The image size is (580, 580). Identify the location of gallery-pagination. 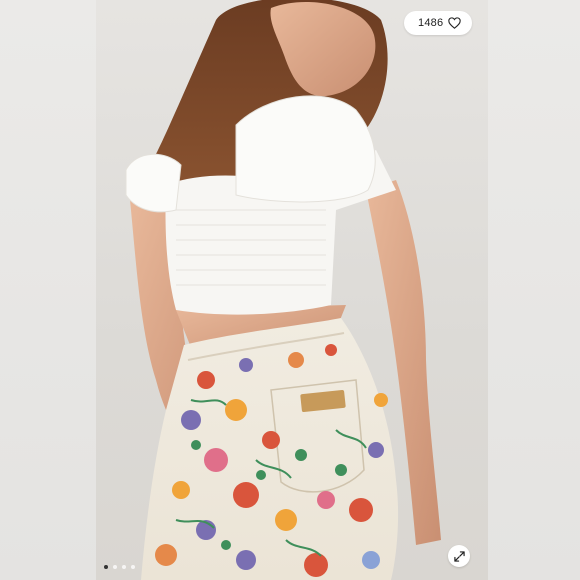
(119, 567).